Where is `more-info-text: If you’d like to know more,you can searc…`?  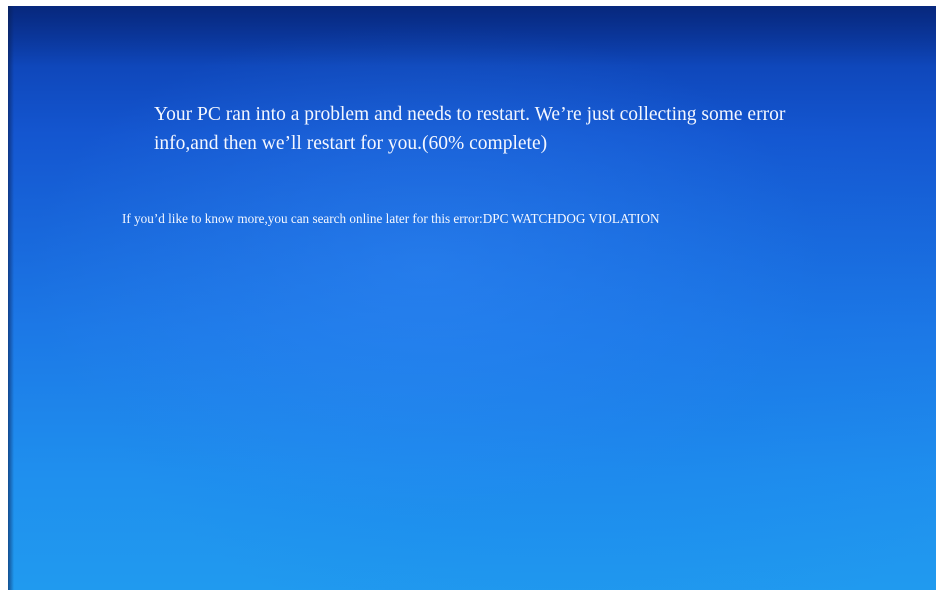 more-info-text: If you’d like to know more,you can searc… is located at coordinates (391, 218).